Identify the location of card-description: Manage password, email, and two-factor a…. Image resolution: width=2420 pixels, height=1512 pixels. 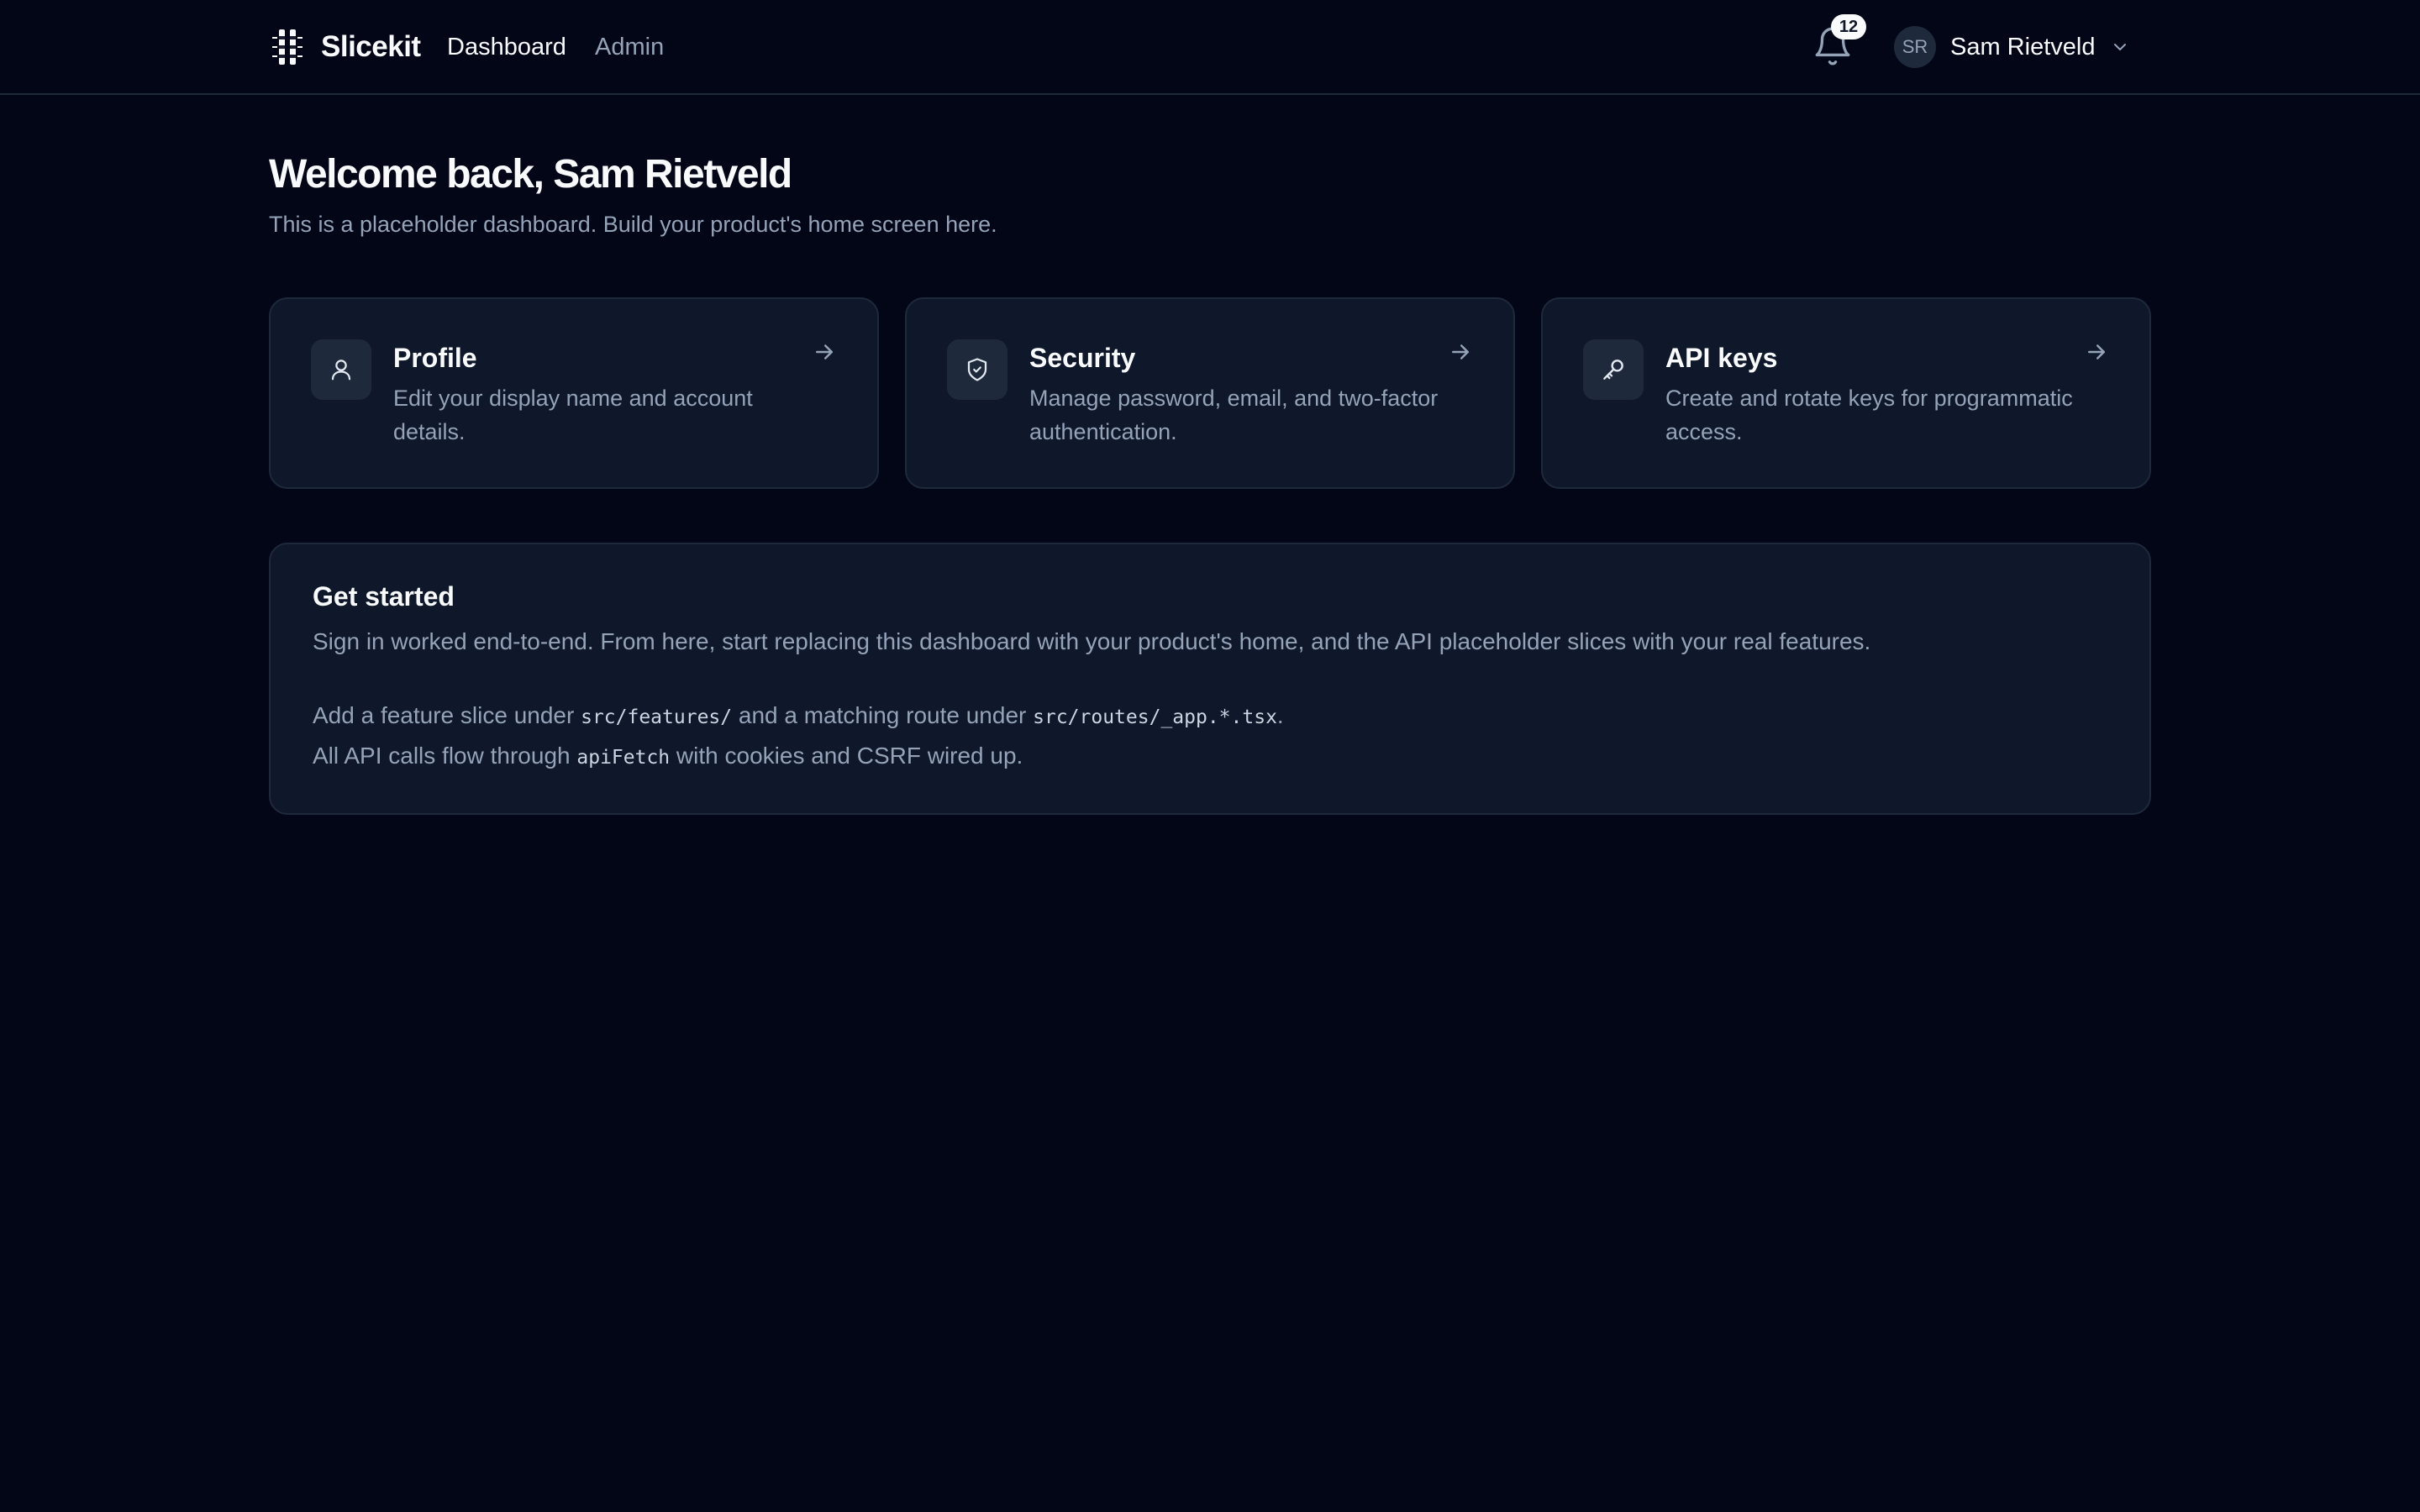
(1234, 415).